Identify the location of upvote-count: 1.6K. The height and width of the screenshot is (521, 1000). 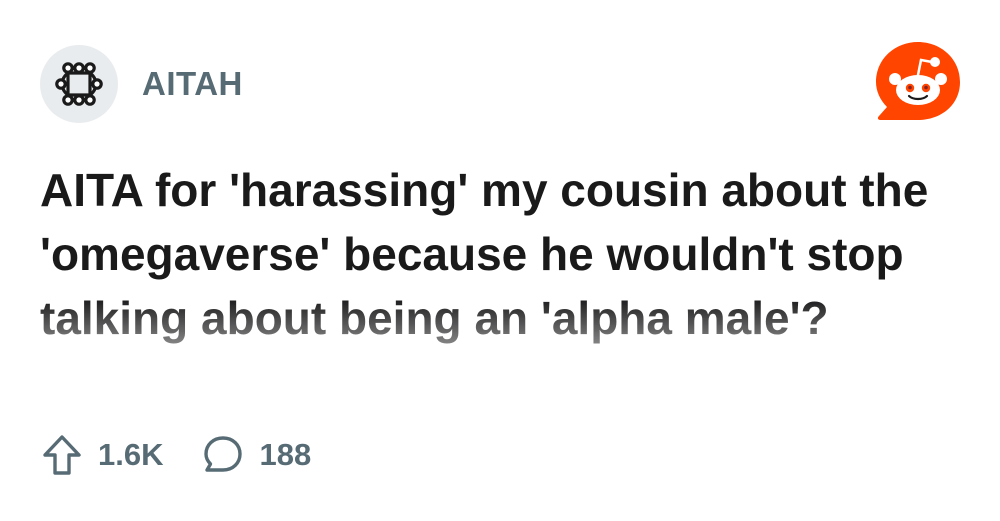
(131, 454).